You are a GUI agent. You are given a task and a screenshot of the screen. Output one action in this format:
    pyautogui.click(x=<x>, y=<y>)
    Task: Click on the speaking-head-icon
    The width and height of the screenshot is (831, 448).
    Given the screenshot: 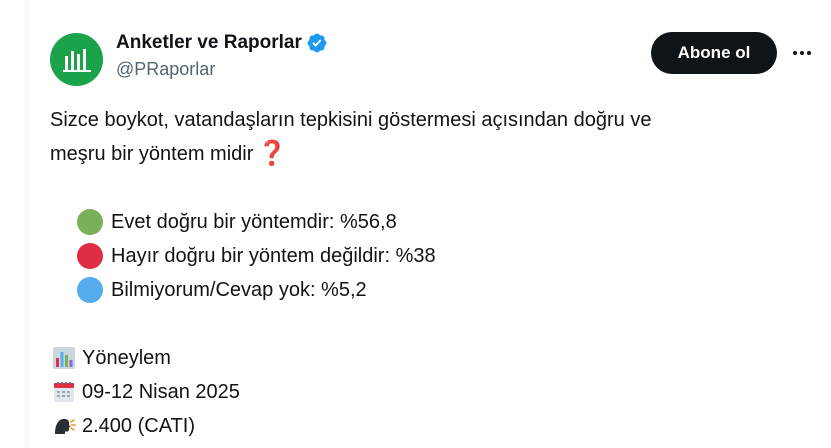 What is the action you would take?
    pyautogui.click(x=64, y=426)
    